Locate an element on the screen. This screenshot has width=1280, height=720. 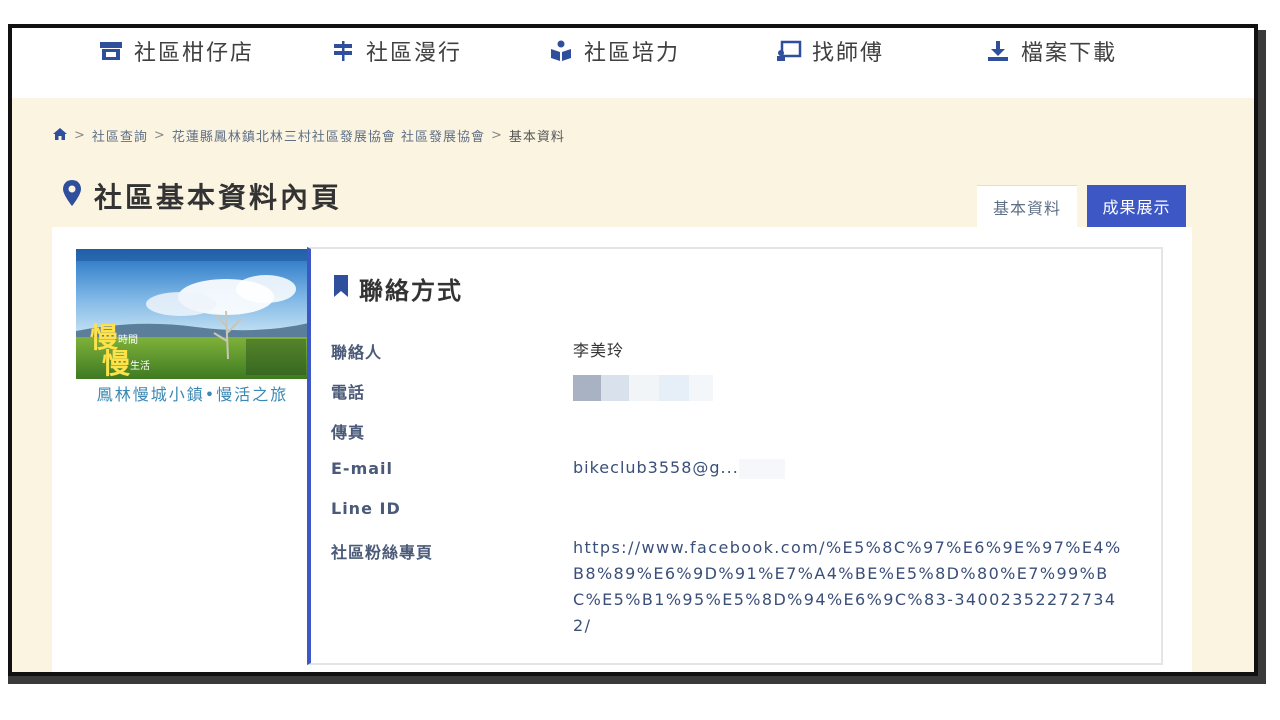
value-phone is located at coordinates (643, 388).